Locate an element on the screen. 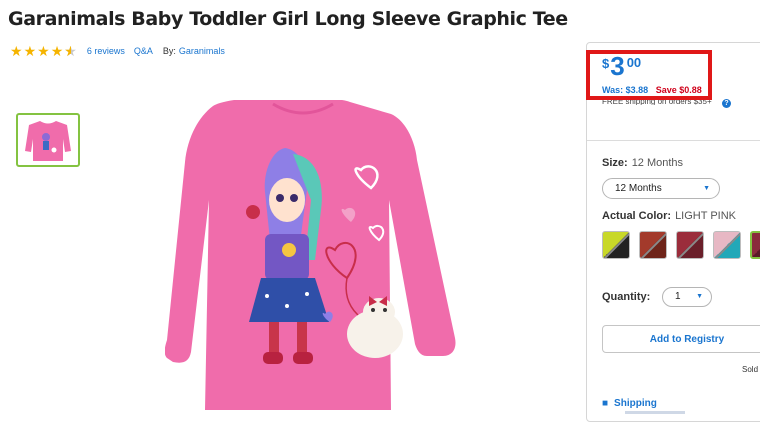 This screenshot has width=760, height=422. quantity-select: 1 ▼ is located at coordinates (687, 297).